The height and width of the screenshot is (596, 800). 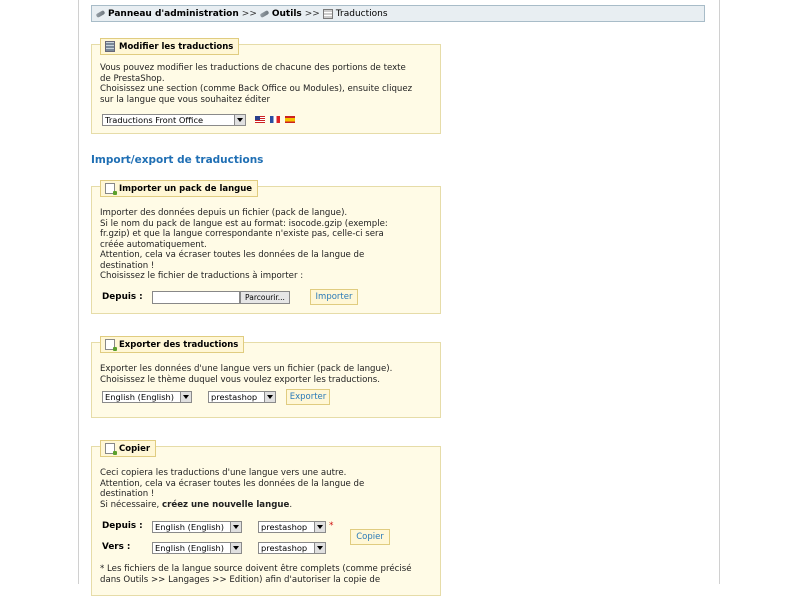 I want to click on legend-label: Exporter des traductions, so click(x=179, y=344).